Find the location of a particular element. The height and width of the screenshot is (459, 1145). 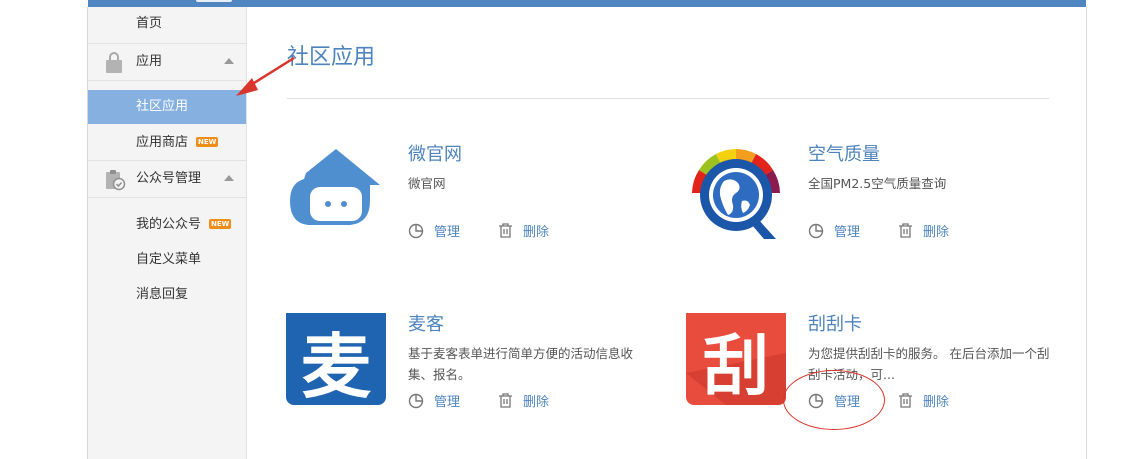

air-quality-globe-icon is located at coordinates (736, 193).